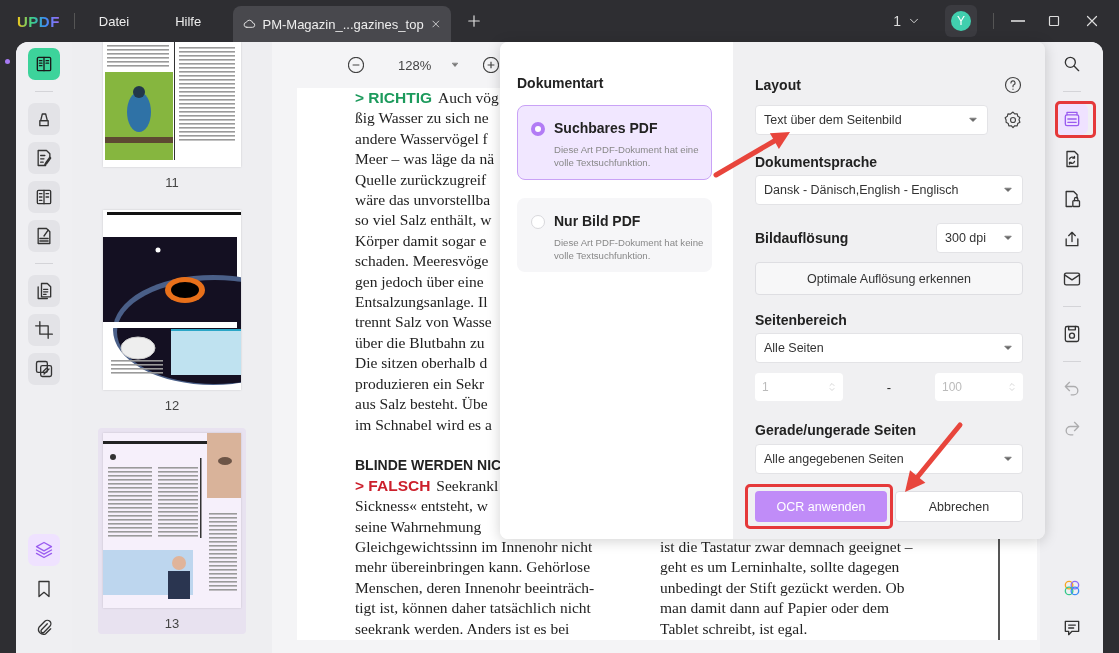 This screenshot has width=1119, height=653. I want to click on zoom-in-button, so click(491, 65).